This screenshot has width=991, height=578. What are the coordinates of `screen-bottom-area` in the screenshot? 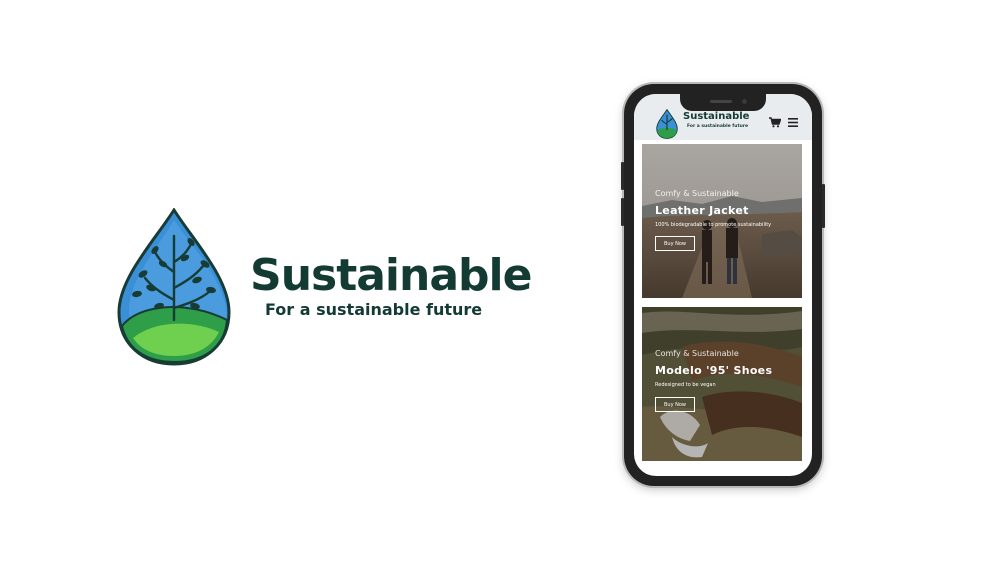 It's located at (722, 469).